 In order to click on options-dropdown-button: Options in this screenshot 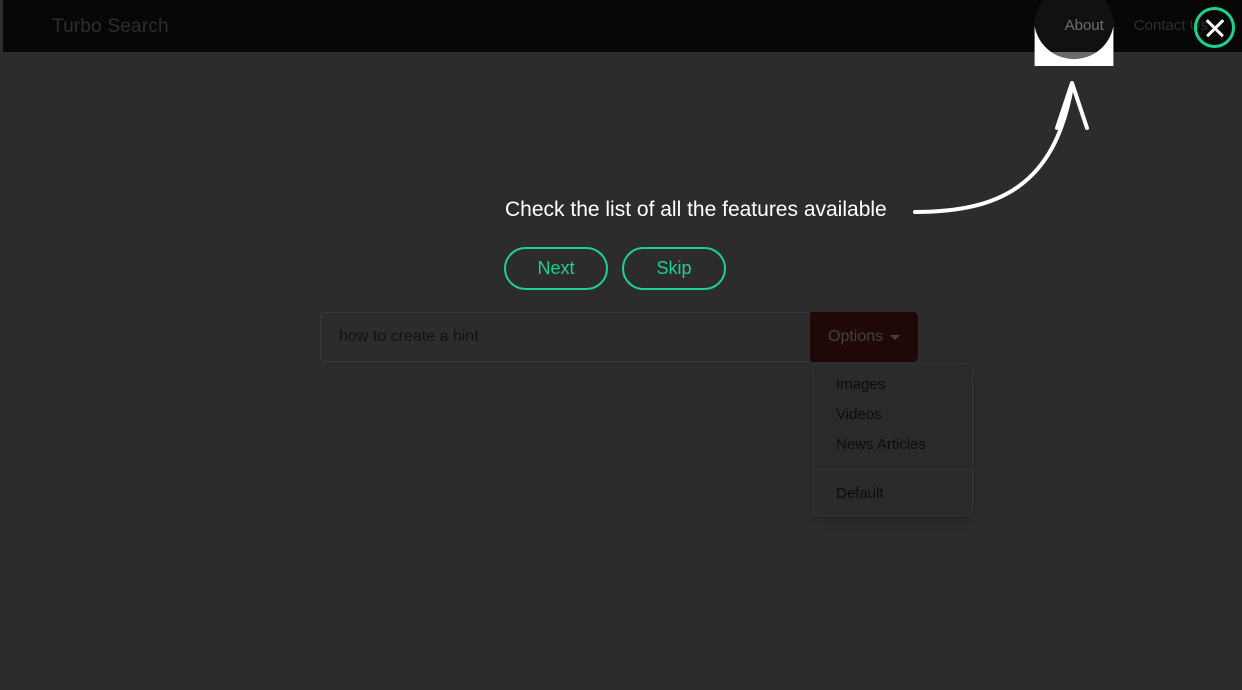, I will do `click(864, 337)`.